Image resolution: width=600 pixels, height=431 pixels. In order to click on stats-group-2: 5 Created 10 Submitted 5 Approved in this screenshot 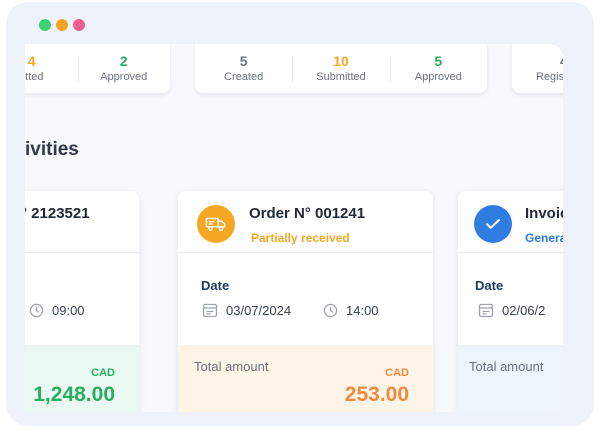, I will do `click(341, 68)`.